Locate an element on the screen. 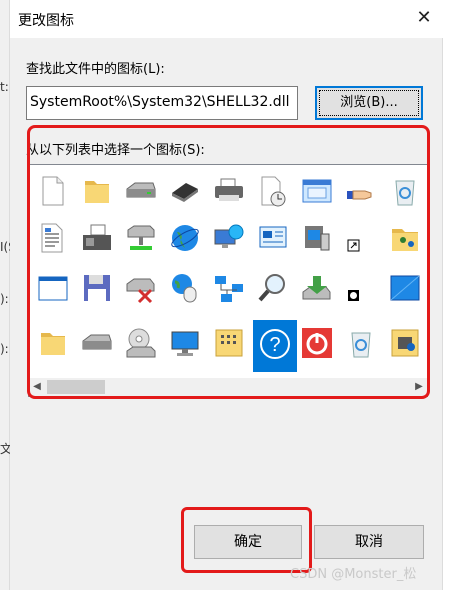 This screenshot has height=590, width=452. window-edge is located at coordinates (447, 314).